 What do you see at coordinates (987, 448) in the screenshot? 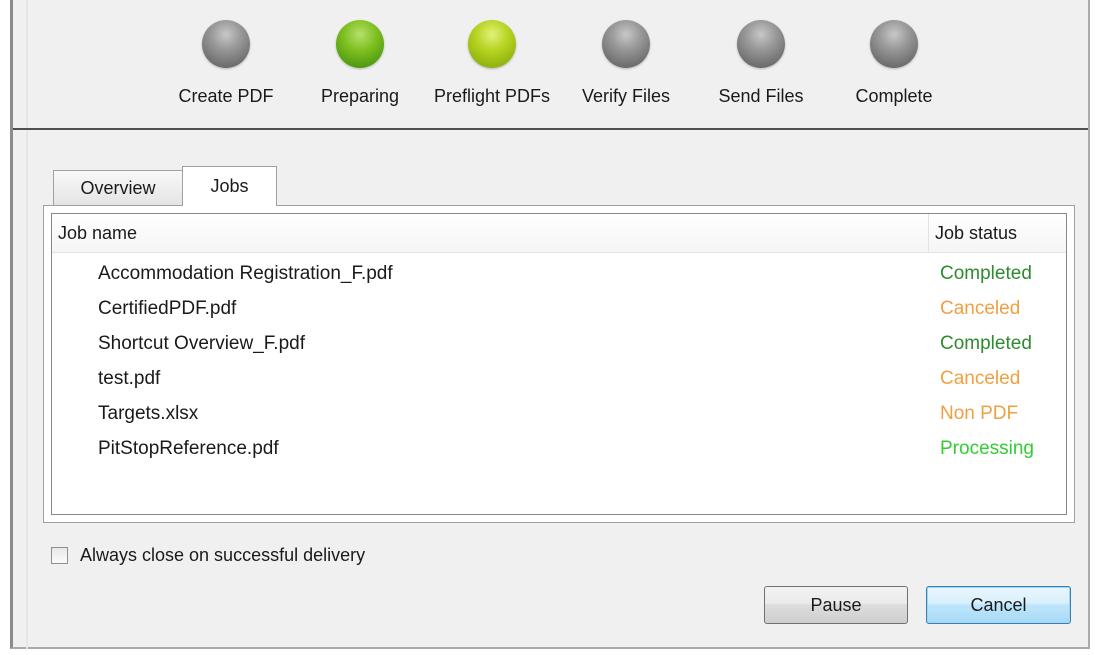
I see `job-status: Processing` at bounding box center [987, 448].